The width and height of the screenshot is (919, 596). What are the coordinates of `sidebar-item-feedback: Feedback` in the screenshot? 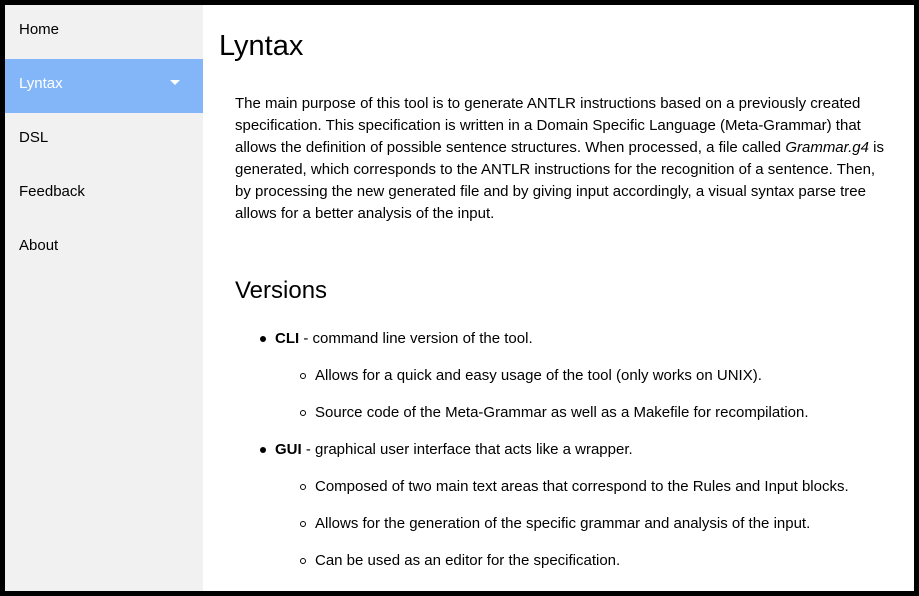 It's located at (104, 194).